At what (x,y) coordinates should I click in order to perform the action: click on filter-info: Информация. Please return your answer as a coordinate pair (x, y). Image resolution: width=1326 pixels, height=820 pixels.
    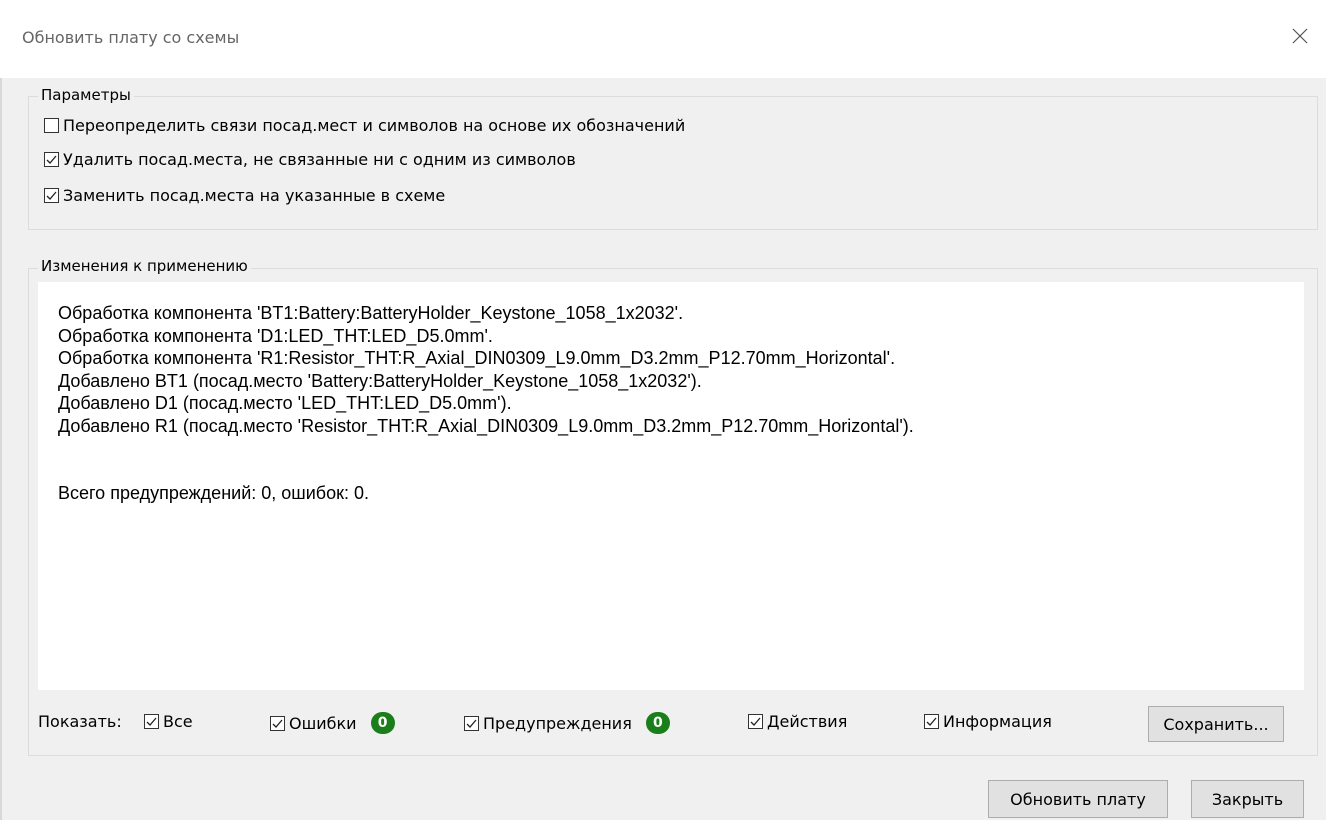
    Looking at the image, I should click on (988, 721).